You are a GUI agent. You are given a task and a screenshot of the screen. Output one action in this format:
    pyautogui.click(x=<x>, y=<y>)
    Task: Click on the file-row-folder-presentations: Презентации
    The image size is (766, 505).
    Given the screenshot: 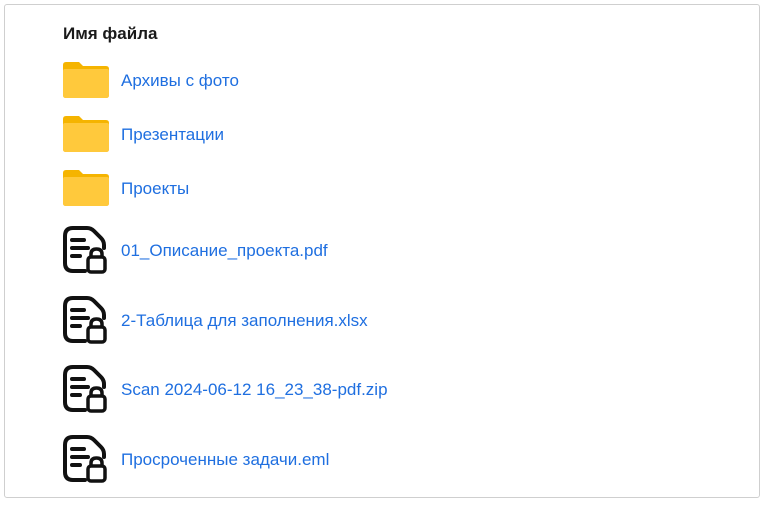 What is the action you would take?
    pyautogui.click(x=142, y=135)
    